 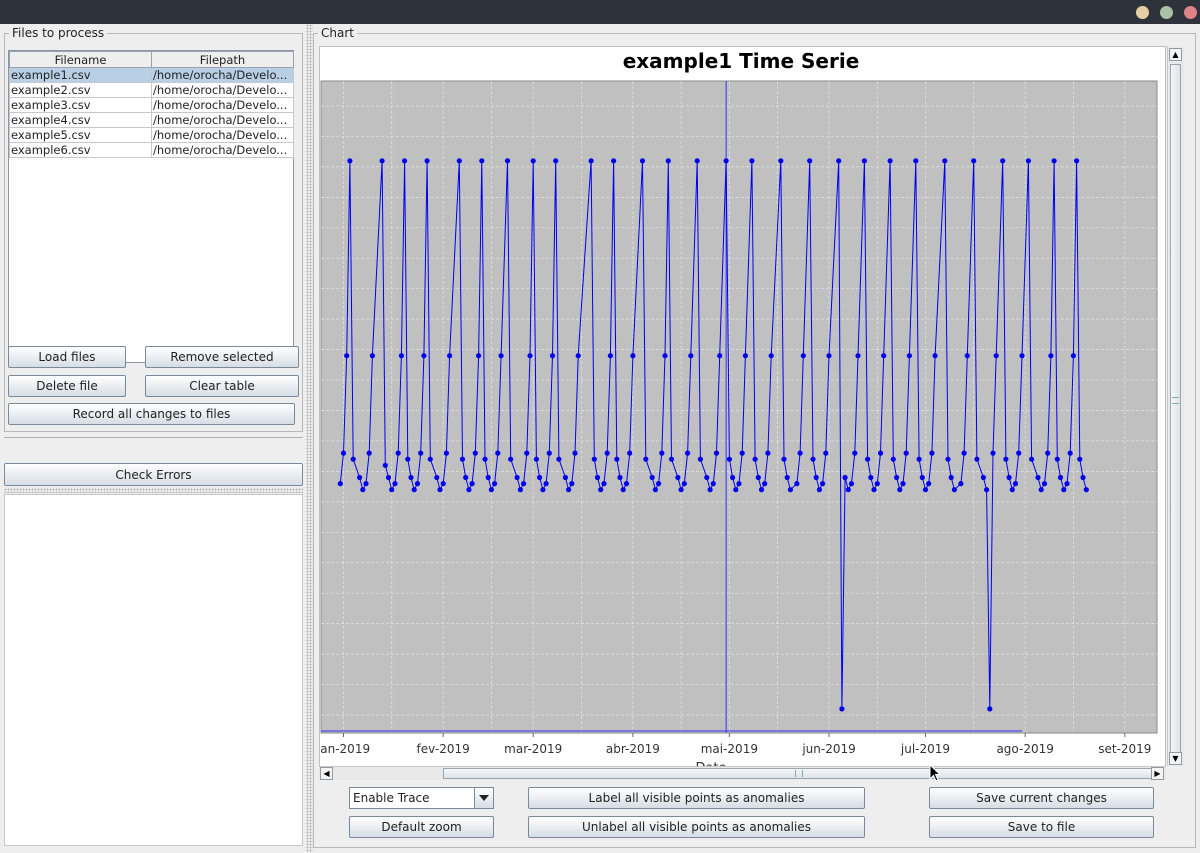 I want to click on filename-cell: example2.csv, so click(x=80, y=90).